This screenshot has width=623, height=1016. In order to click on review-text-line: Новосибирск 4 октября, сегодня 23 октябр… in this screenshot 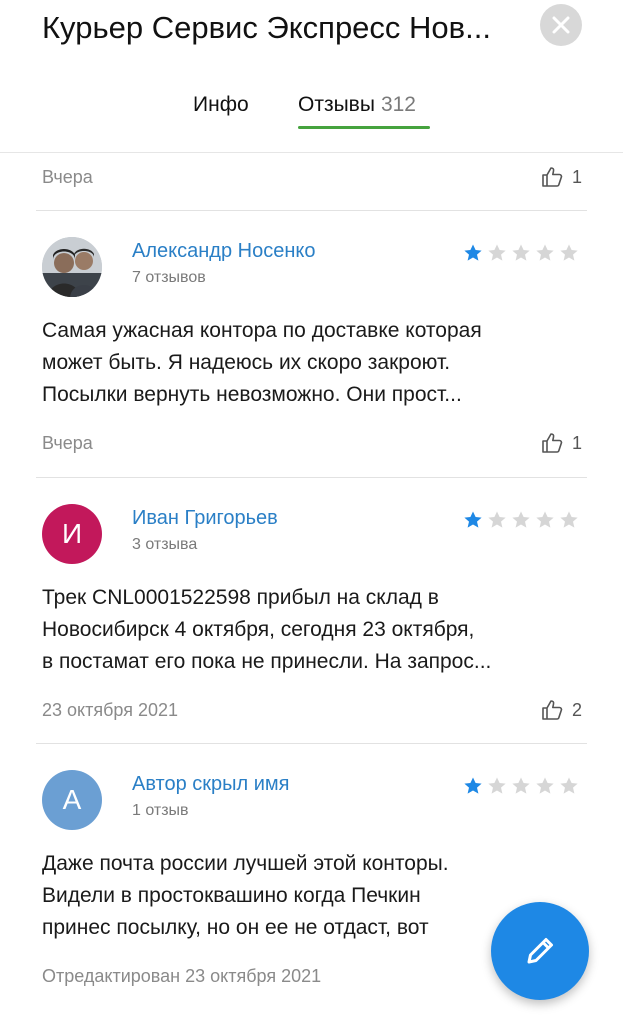, I will do `click(258, 629)`.